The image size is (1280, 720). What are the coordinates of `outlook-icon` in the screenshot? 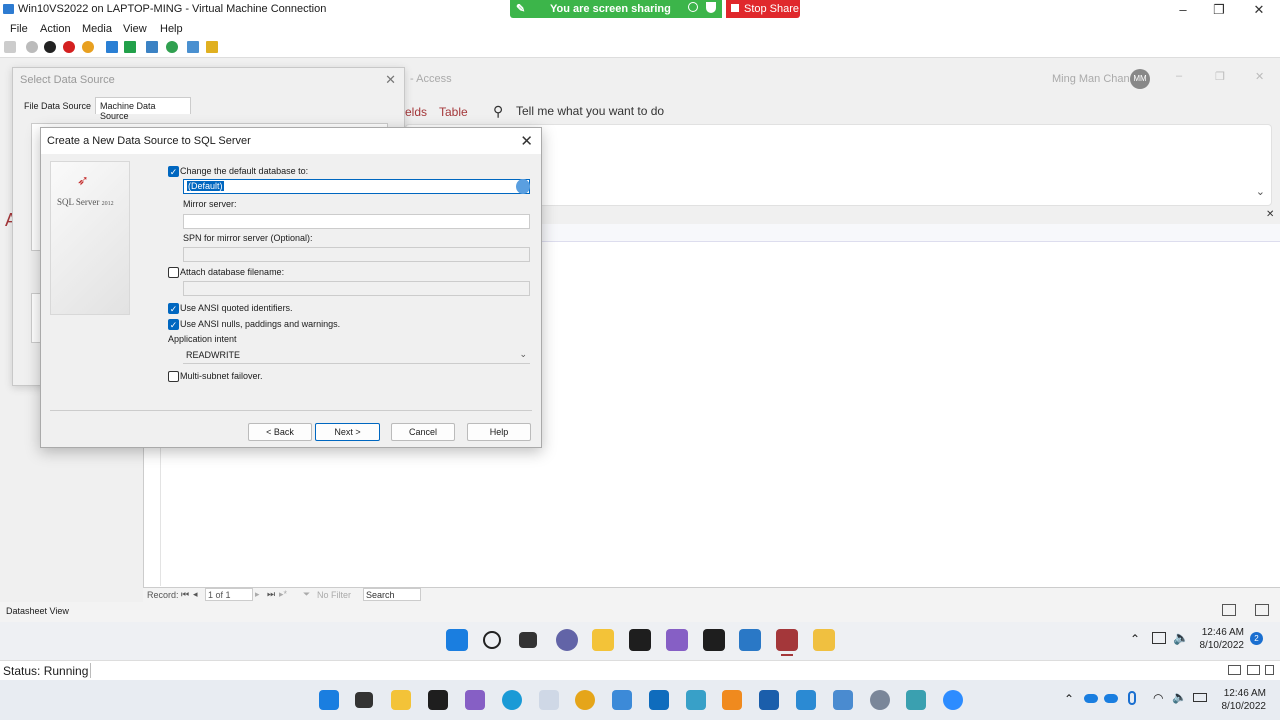 It's located at (659, 700).